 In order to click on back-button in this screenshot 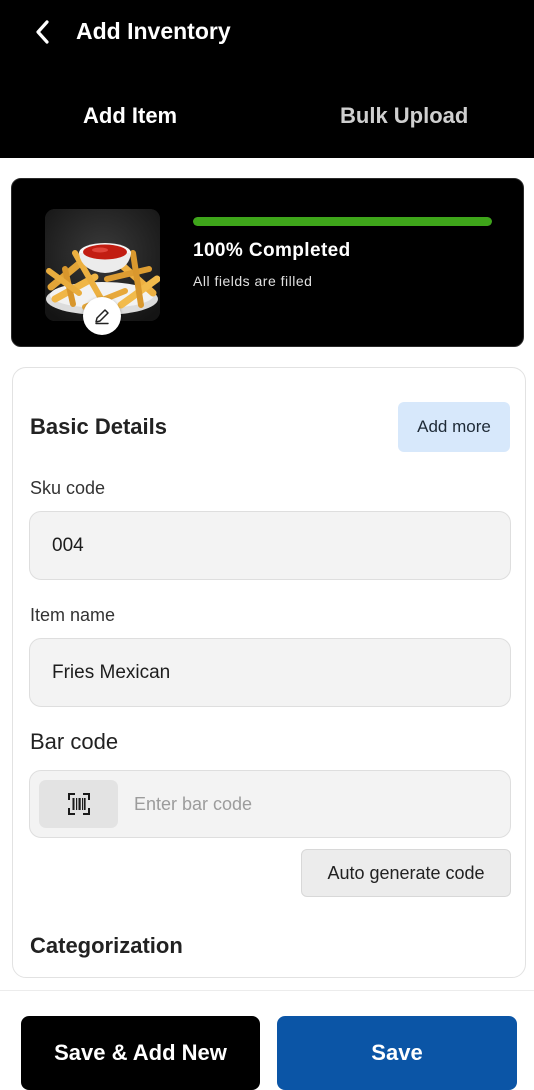, I will do `click(43, 32)`.